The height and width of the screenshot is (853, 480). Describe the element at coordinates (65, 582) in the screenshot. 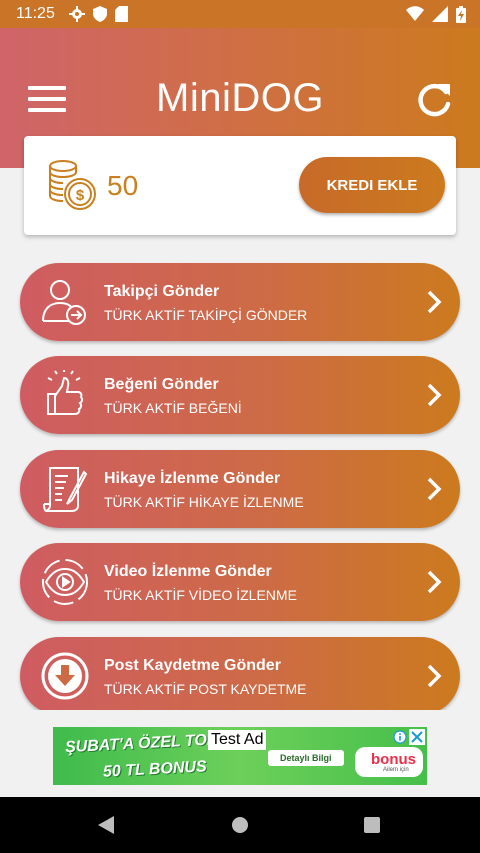

I see `eye-play-icon` at that location.